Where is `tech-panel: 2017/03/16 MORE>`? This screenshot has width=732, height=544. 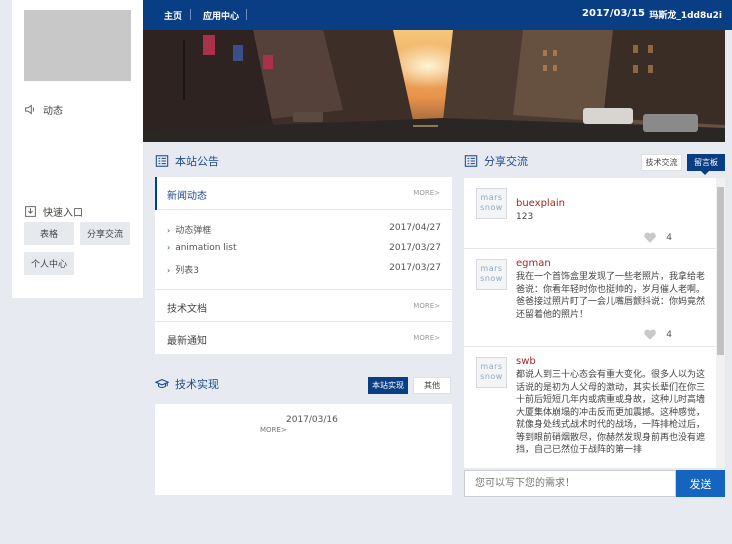 tech-panel: 2017/03/16 MORE> is located at coordinates (303, 449).